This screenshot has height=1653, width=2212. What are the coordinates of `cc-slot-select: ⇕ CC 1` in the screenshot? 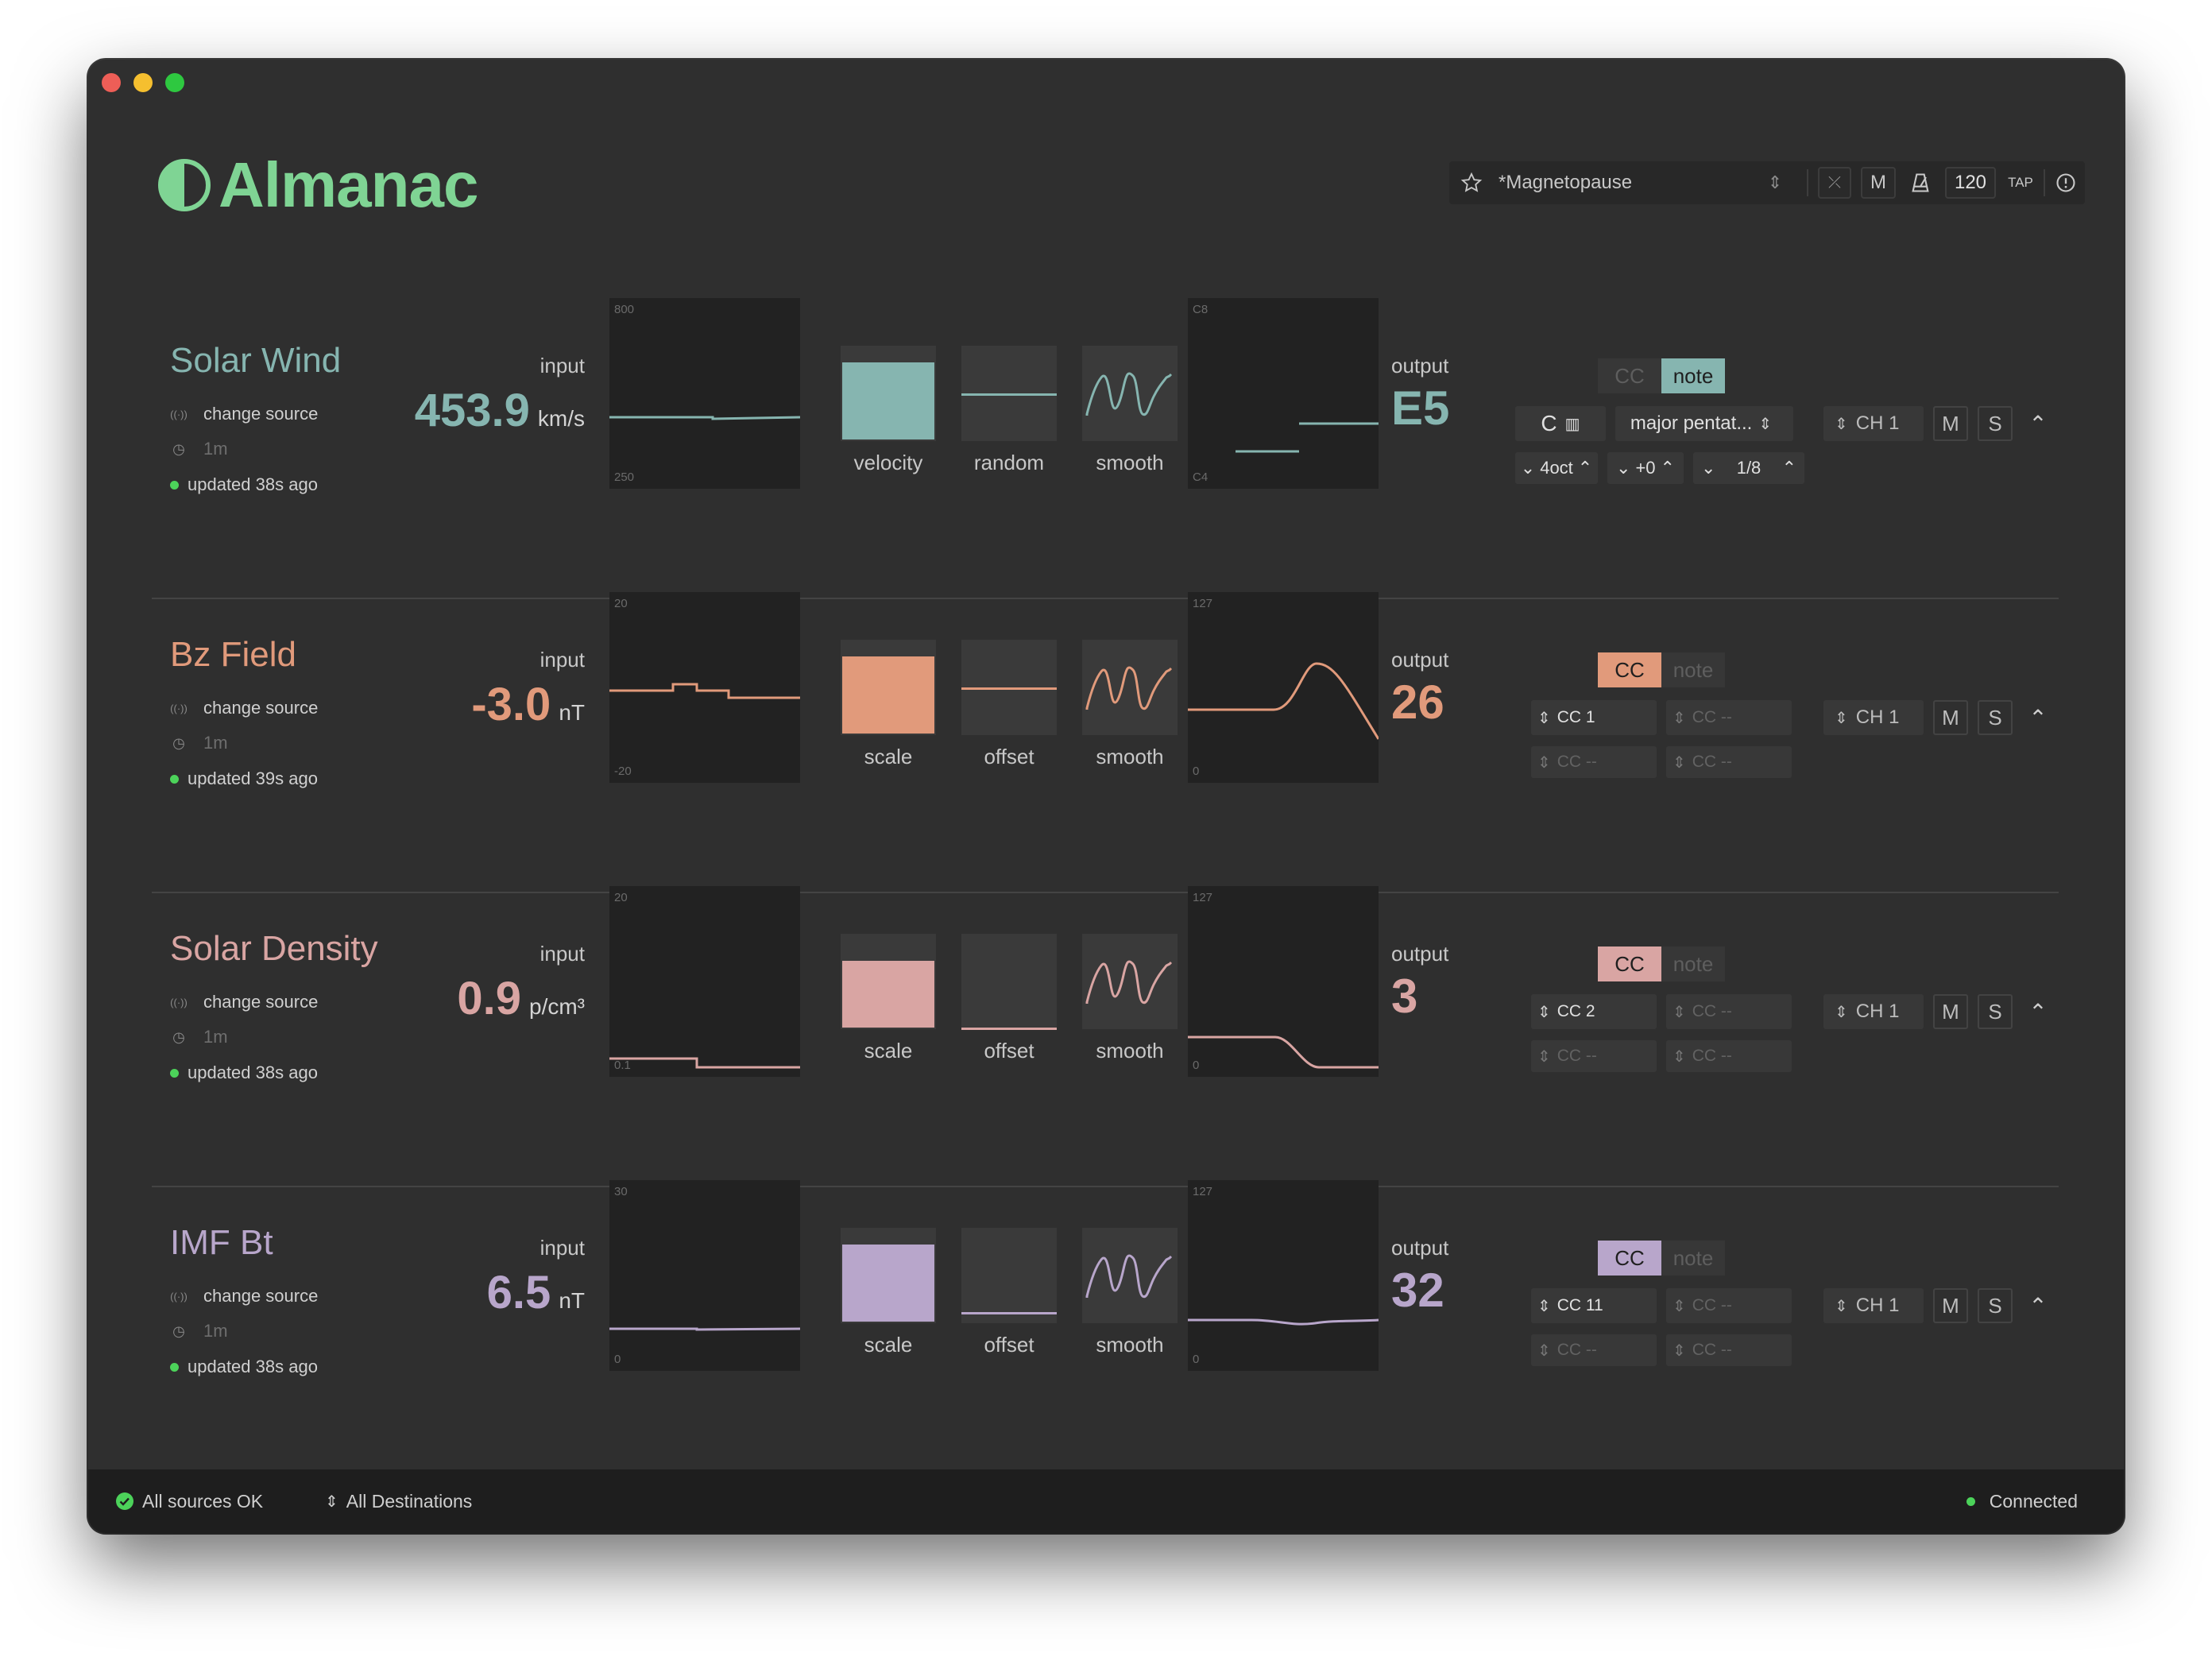 It's located at (1594, 717).